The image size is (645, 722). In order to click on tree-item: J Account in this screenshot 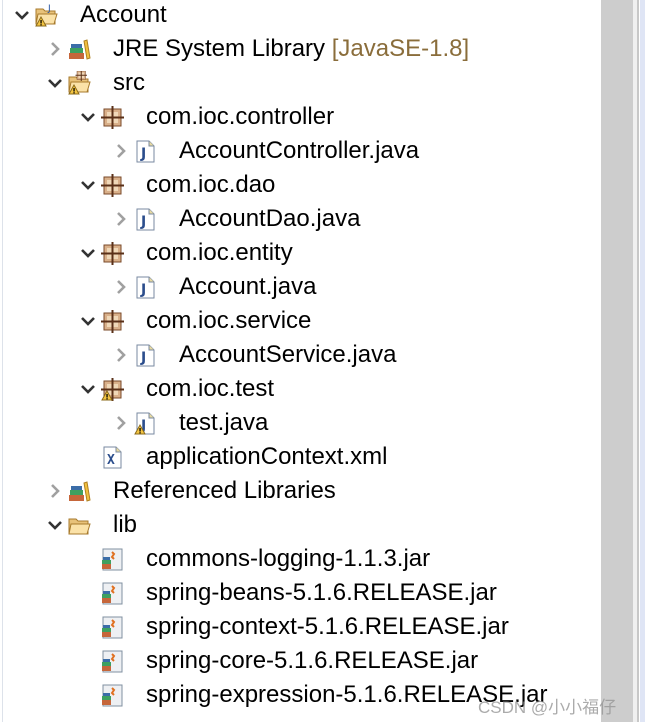, I will do `click(300, 16)`.